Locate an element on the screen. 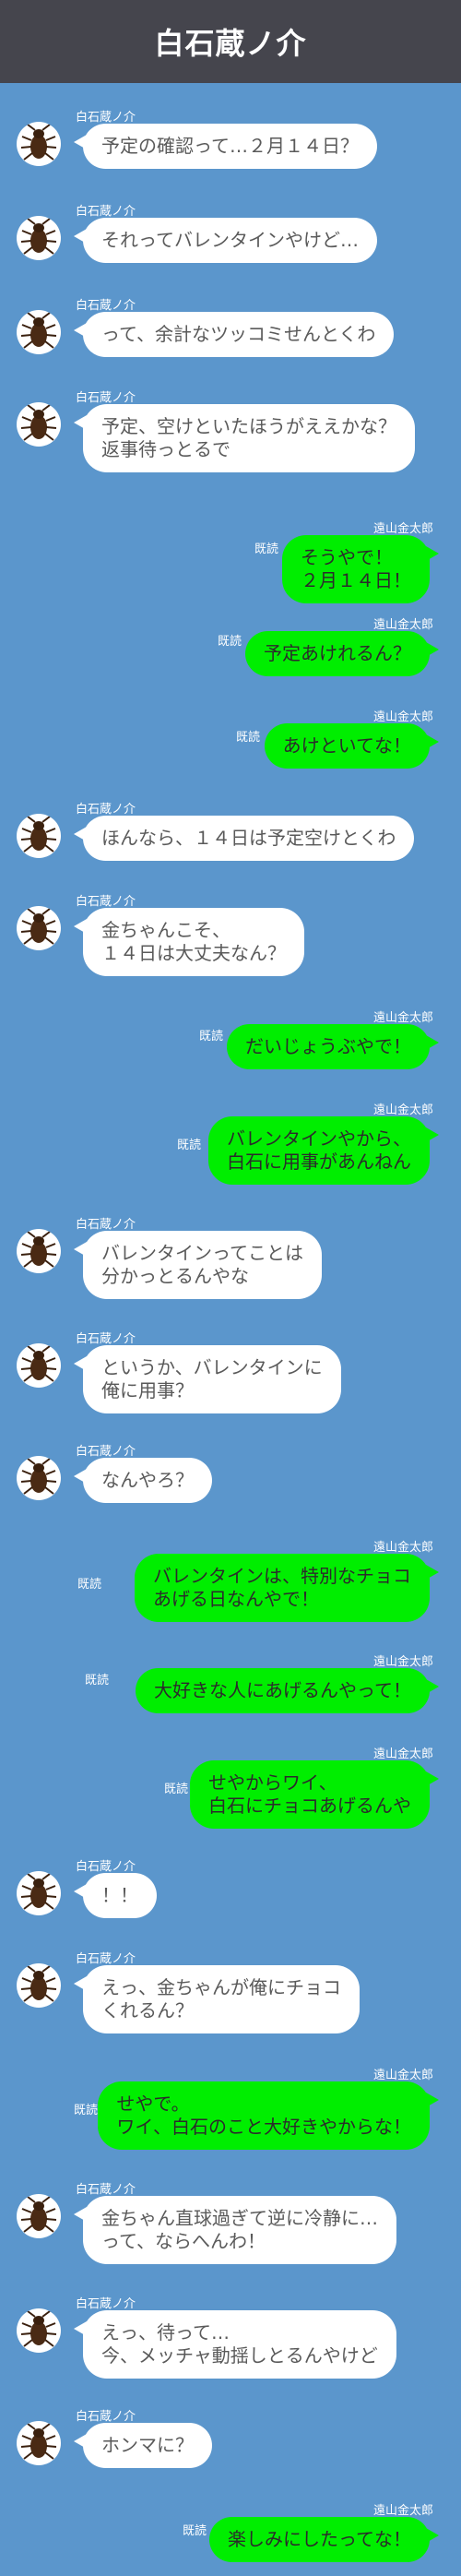  message-bubble: えっ、待って… 今、メッチャ動揺しとるんやけど is located at coordinates (235, 2345).